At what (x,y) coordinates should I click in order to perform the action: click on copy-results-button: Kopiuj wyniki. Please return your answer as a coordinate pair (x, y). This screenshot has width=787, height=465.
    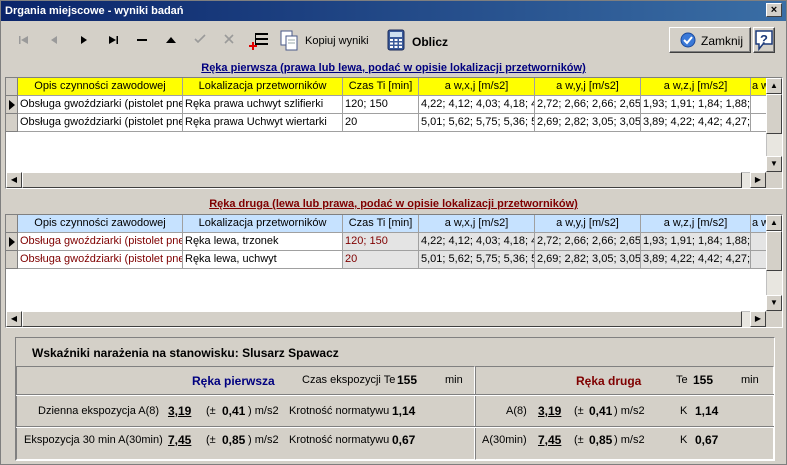
    Looking at the image, I should click on (325, 41).